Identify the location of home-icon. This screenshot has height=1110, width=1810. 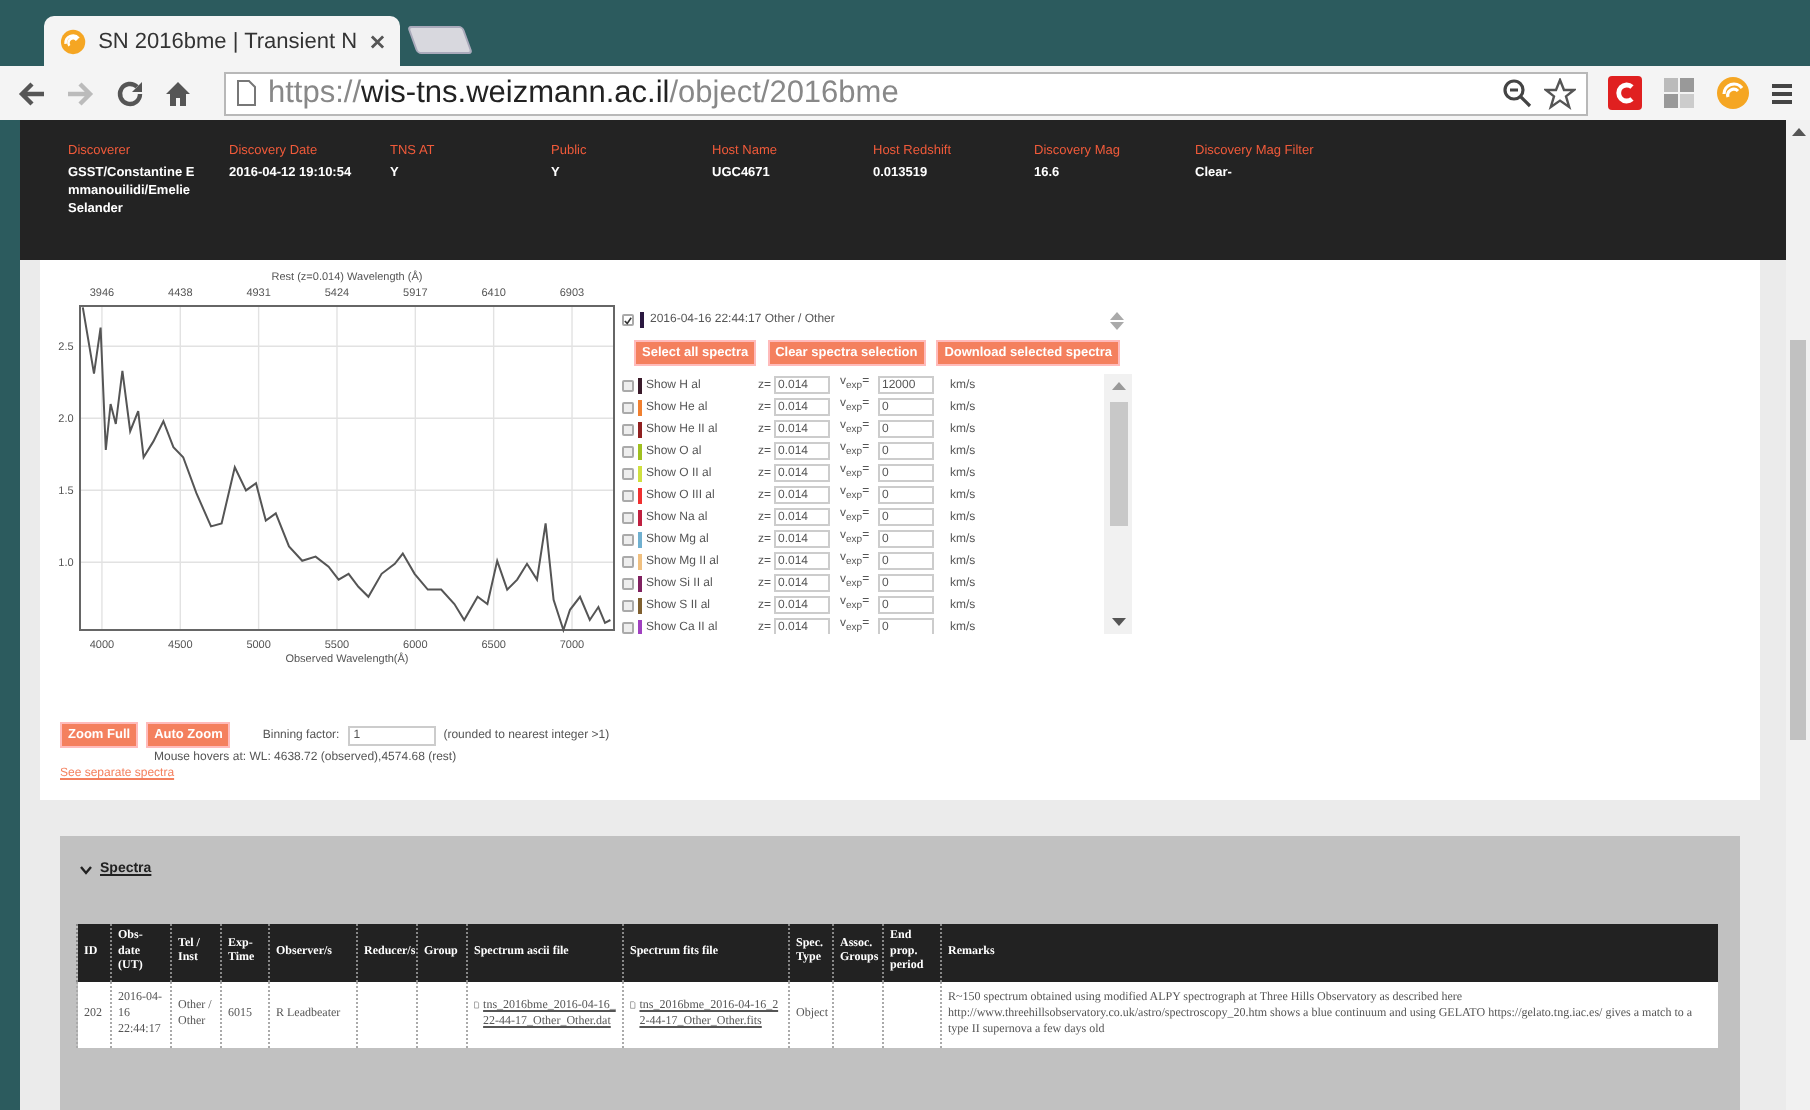
(178, 93).